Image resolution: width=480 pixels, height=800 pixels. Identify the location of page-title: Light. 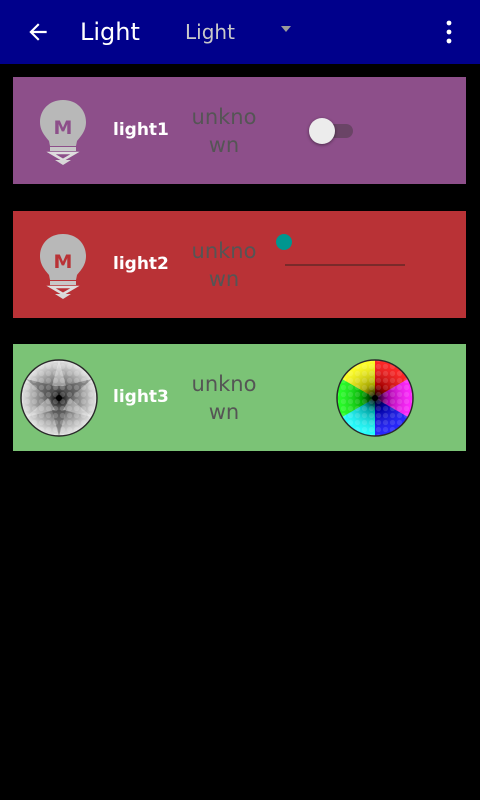
(110, 32).